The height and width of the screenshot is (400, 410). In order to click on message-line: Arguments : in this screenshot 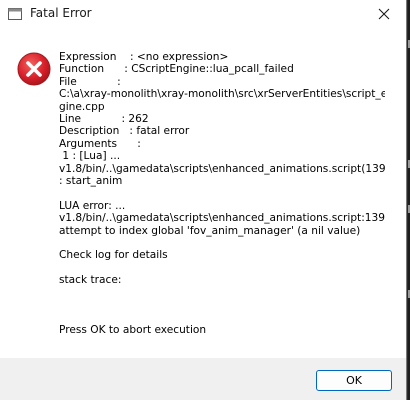, I will do `click(100, 143)`.